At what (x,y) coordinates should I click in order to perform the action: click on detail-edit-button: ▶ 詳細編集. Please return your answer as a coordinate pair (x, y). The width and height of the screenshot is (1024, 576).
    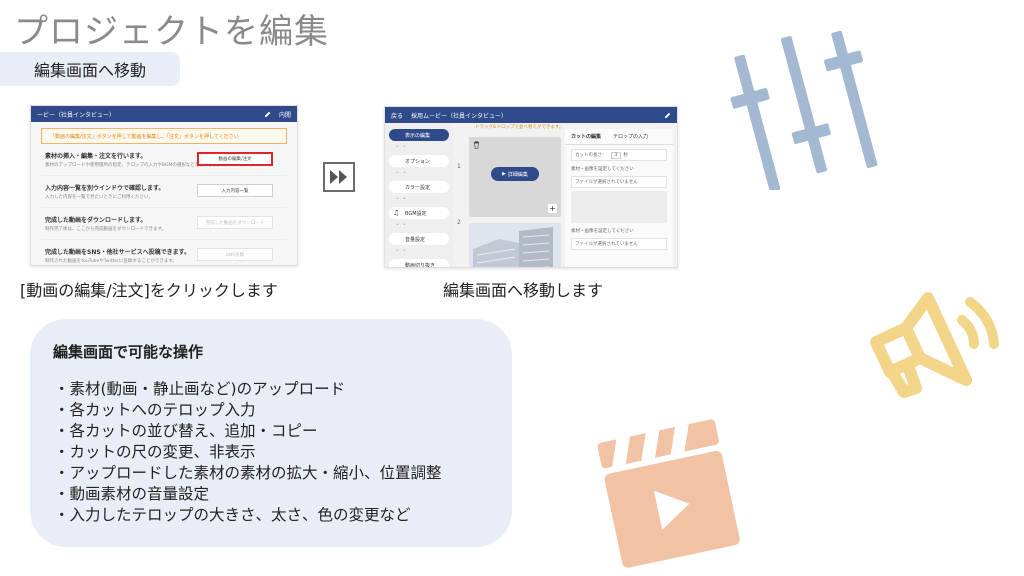
    Looking at the image, I should click on (515, 174).